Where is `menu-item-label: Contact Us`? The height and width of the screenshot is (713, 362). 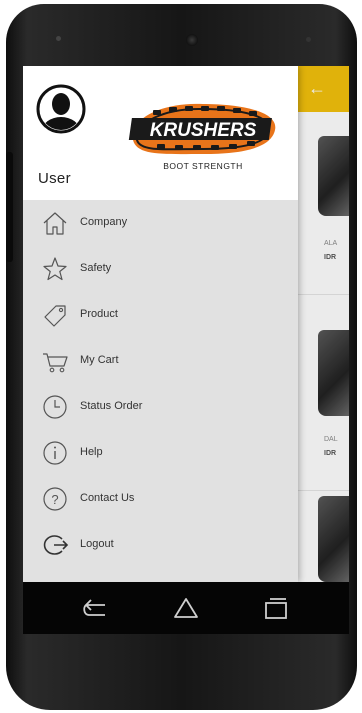
menu-item-label: Contact Us is located at coordinates (107, 498).